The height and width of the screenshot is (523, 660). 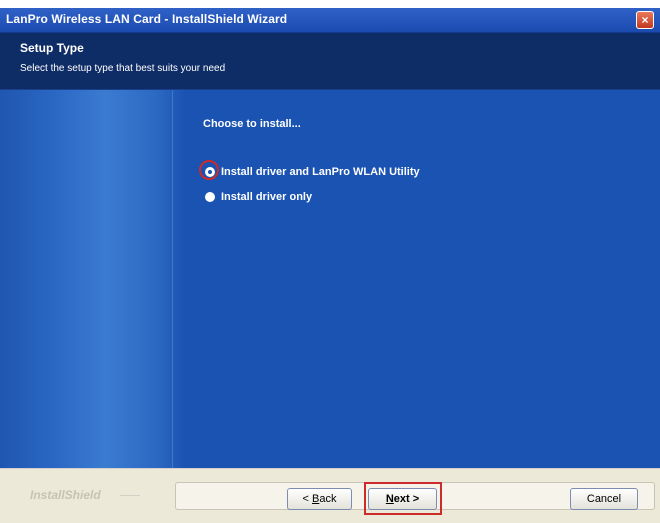 What do you see at coordinates (389, 499) in the screenshot?
I see `next-hotkey: N` at bounding box center [389, 499].